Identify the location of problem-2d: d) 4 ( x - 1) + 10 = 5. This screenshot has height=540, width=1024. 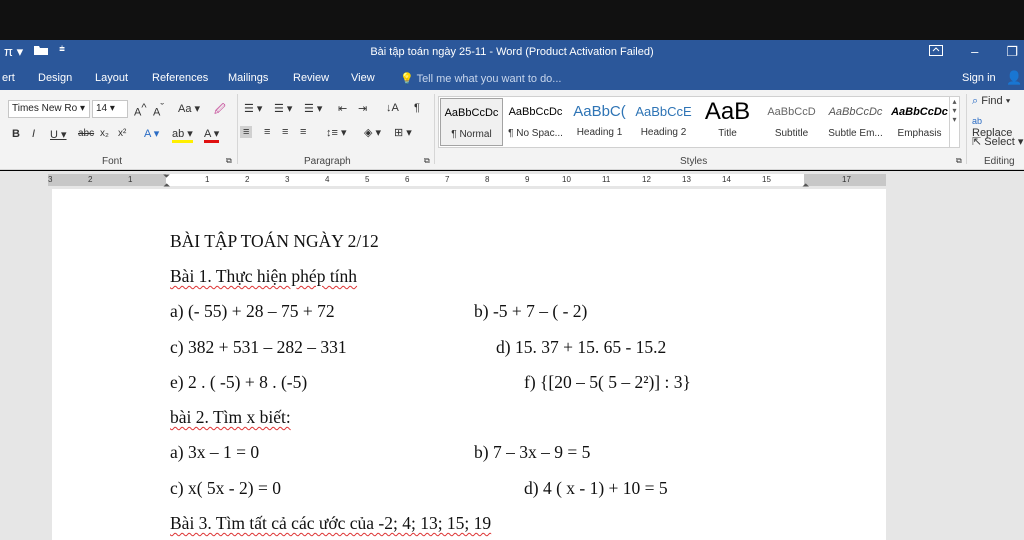
(596, 488).